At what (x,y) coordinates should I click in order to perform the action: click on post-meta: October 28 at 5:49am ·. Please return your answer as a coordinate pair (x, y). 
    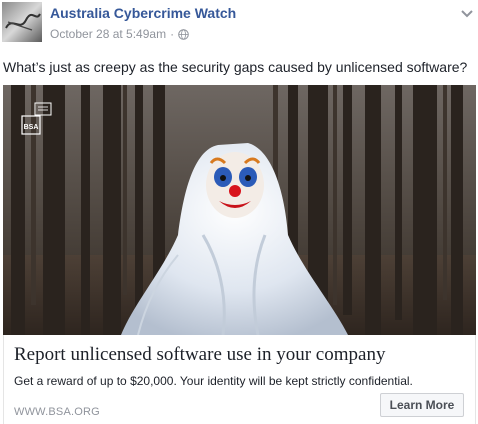
    Looking at the image, I should click on (119, 34).